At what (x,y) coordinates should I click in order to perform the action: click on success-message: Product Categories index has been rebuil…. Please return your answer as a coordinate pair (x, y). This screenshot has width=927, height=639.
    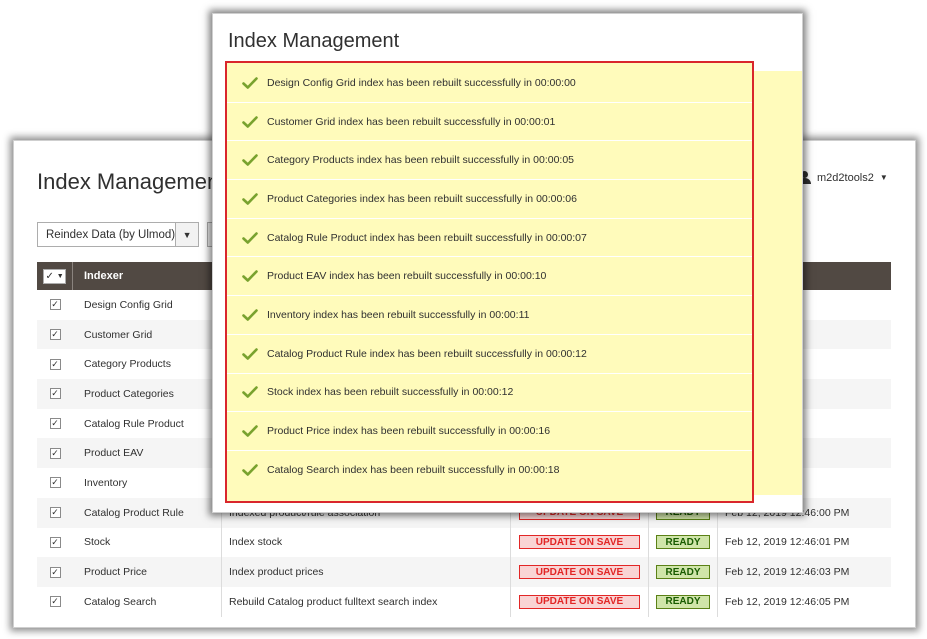
    Looking at the image, I should click on (489, 199).